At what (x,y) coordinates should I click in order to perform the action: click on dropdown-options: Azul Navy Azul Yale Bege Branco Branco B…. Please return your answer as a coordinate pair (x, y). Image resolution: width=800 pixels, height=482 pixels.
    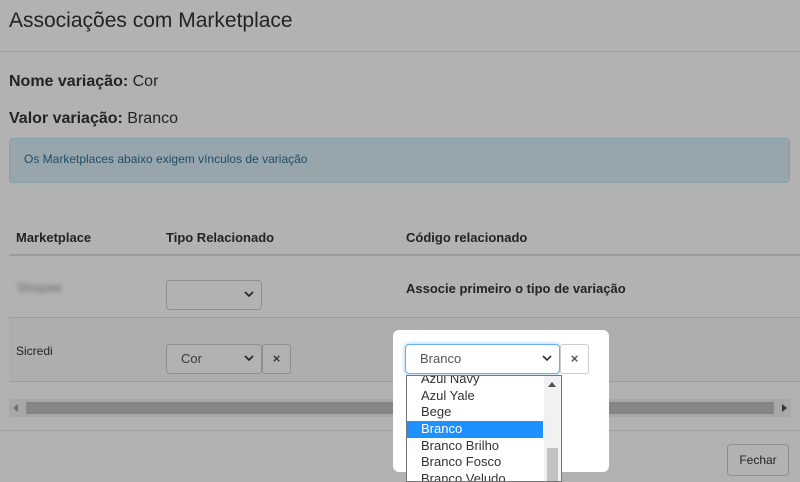
    Looking at the image, I should click on (475, 428).